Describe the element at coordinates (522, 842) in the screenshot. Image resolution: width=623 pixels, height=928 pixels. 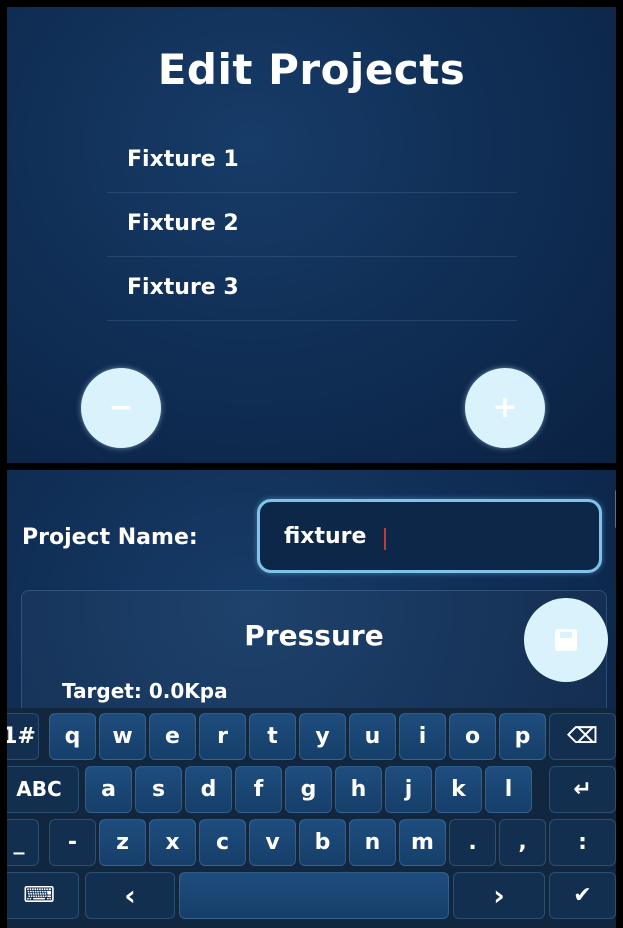
I see `key-comma: ,` at that location.